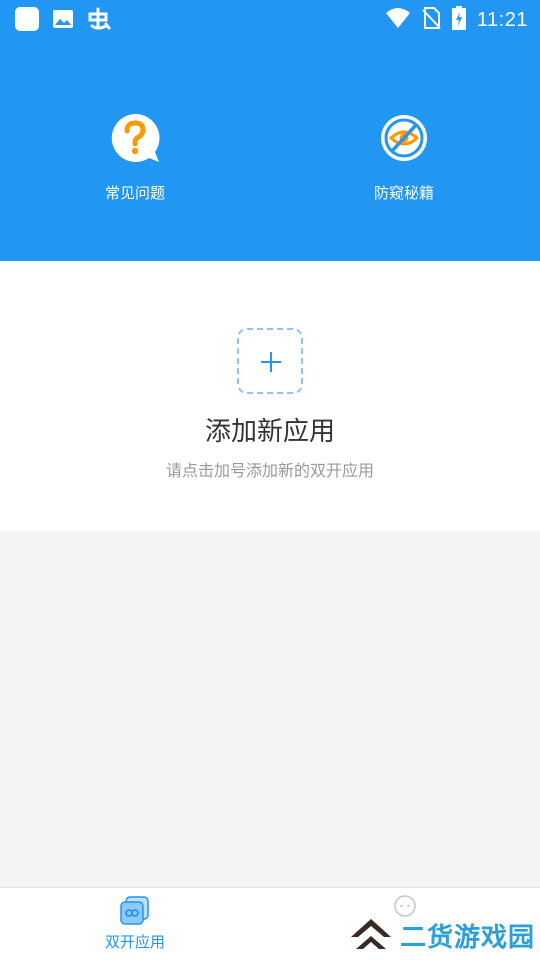  What do you see at coordinates (269, 432) in the screenshot?
I see `add-app-title: 添加新应用` at bounding box center [269, 432].